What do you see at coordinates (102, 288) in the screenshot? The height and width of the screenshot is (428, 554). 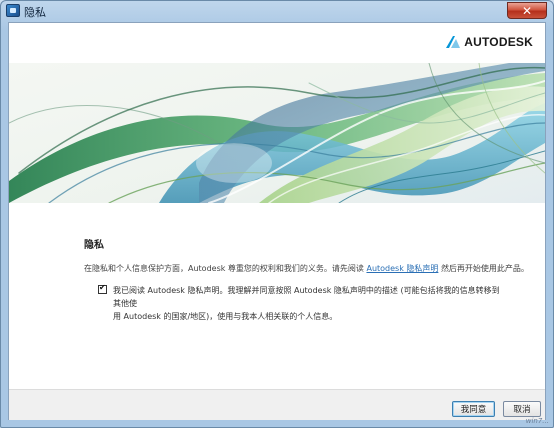 I see `agreement-checkbox` at bounding box center [102, 288].